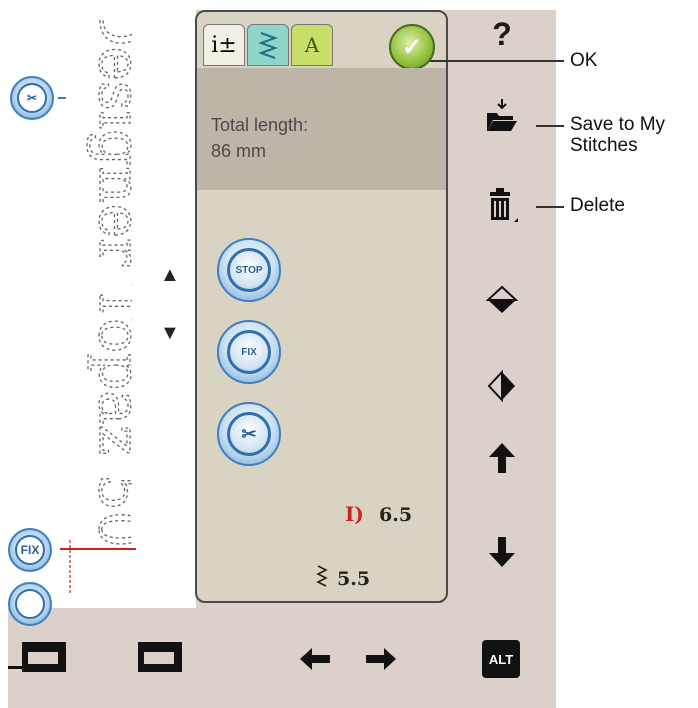 Image resolution: width=698 pixels, height=708 pixels. I want to click on mirror-vertical-button, so click(502, 300).